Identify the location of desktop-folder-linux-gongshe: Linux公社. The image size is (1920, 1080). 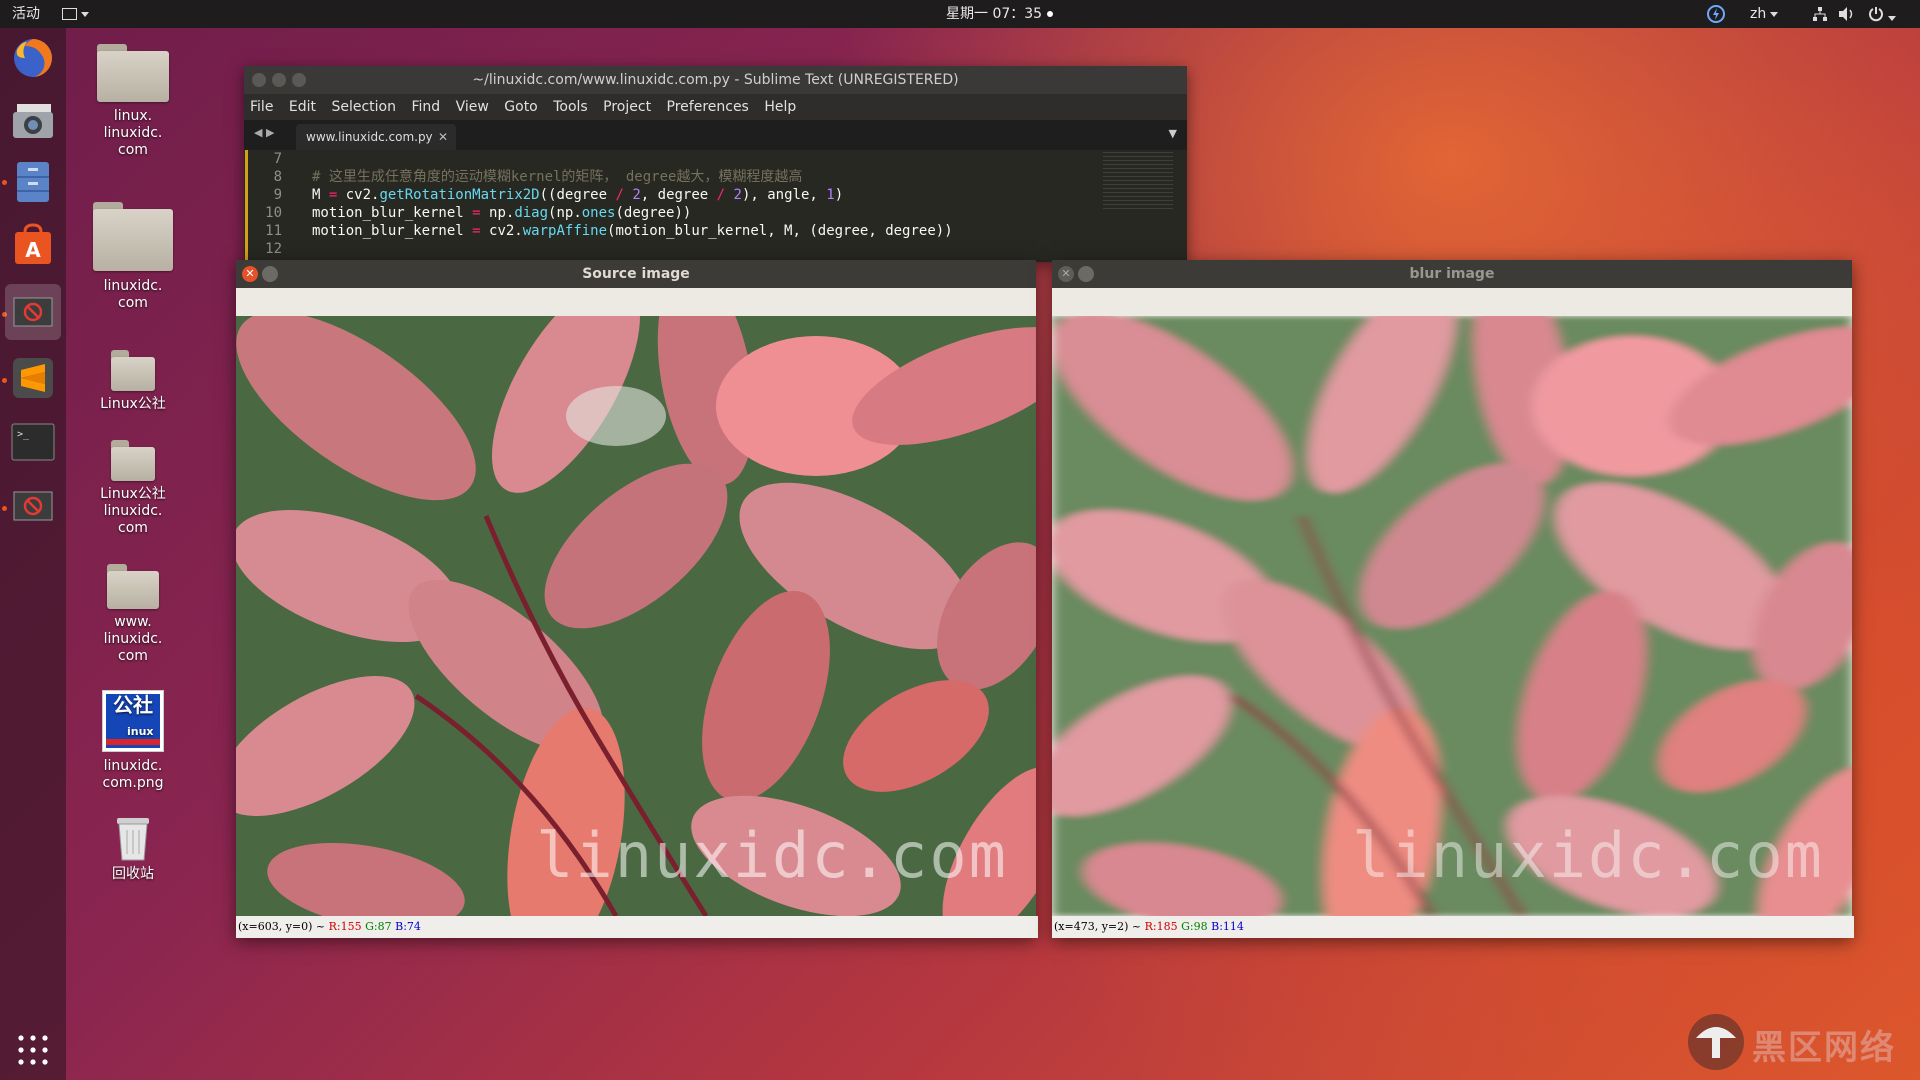
(133, 381).